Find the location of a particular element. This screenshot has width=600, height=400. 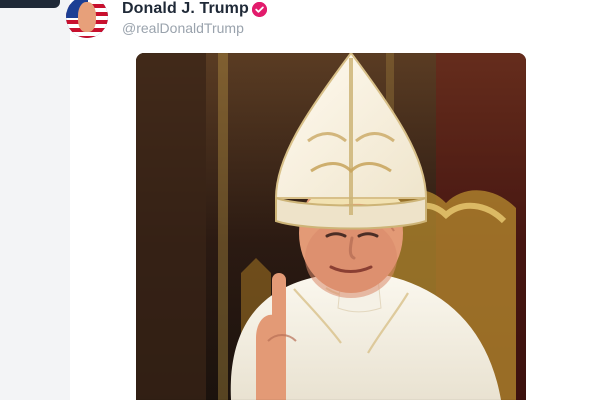

author-handle: @realDonaldTrump is located at coordinates (183, 28).